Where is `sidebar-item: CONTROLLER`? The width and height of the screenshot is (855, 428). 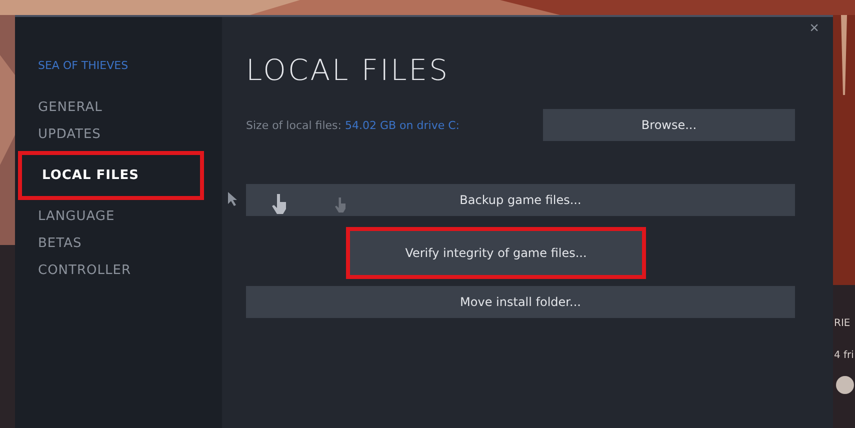
sidebar-item: CONTROLLER is located at coordinates (118, 270).